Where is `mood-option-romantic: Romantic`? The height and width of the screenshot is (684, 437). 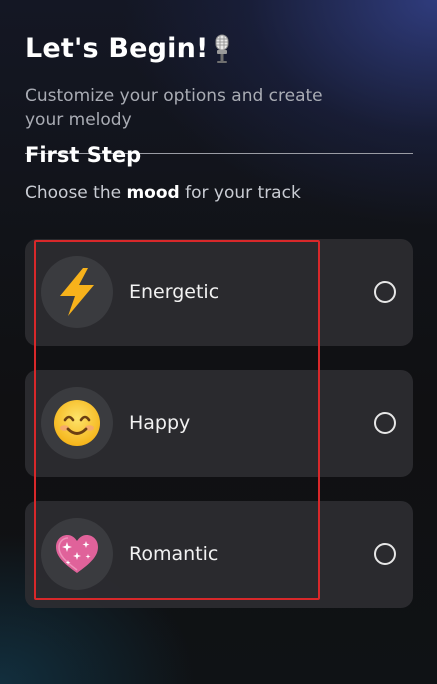 mood-option-romantic: Romantic is located at coordinates (219, 554).